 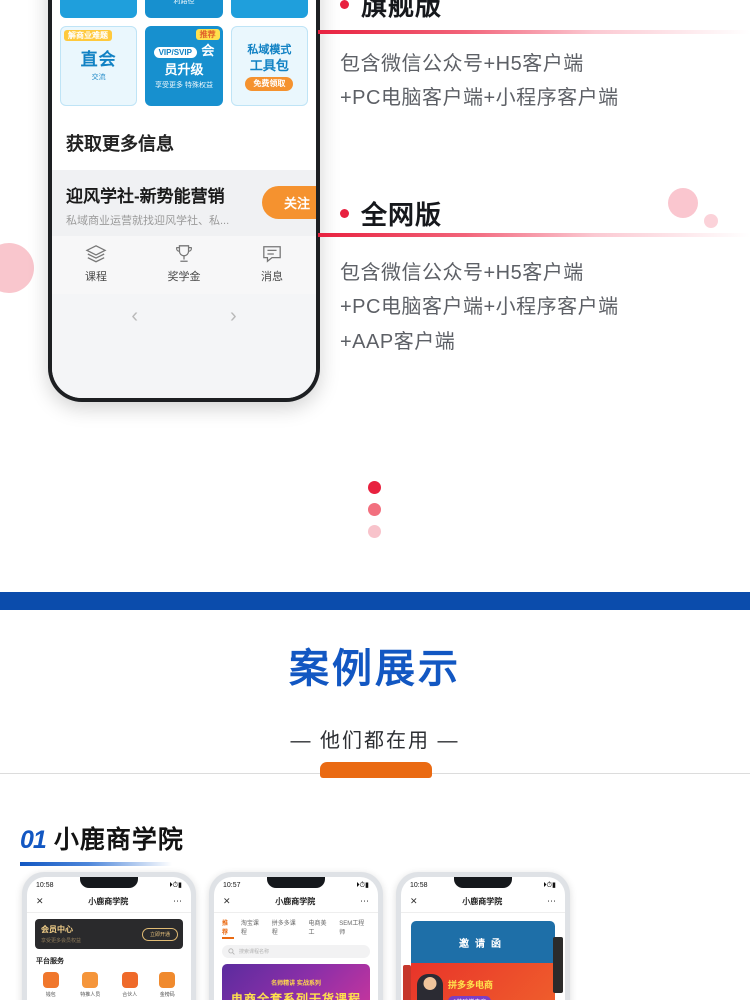 I want to click on app-nav-title: 小鹿商学院, so click(x=108, y=901).